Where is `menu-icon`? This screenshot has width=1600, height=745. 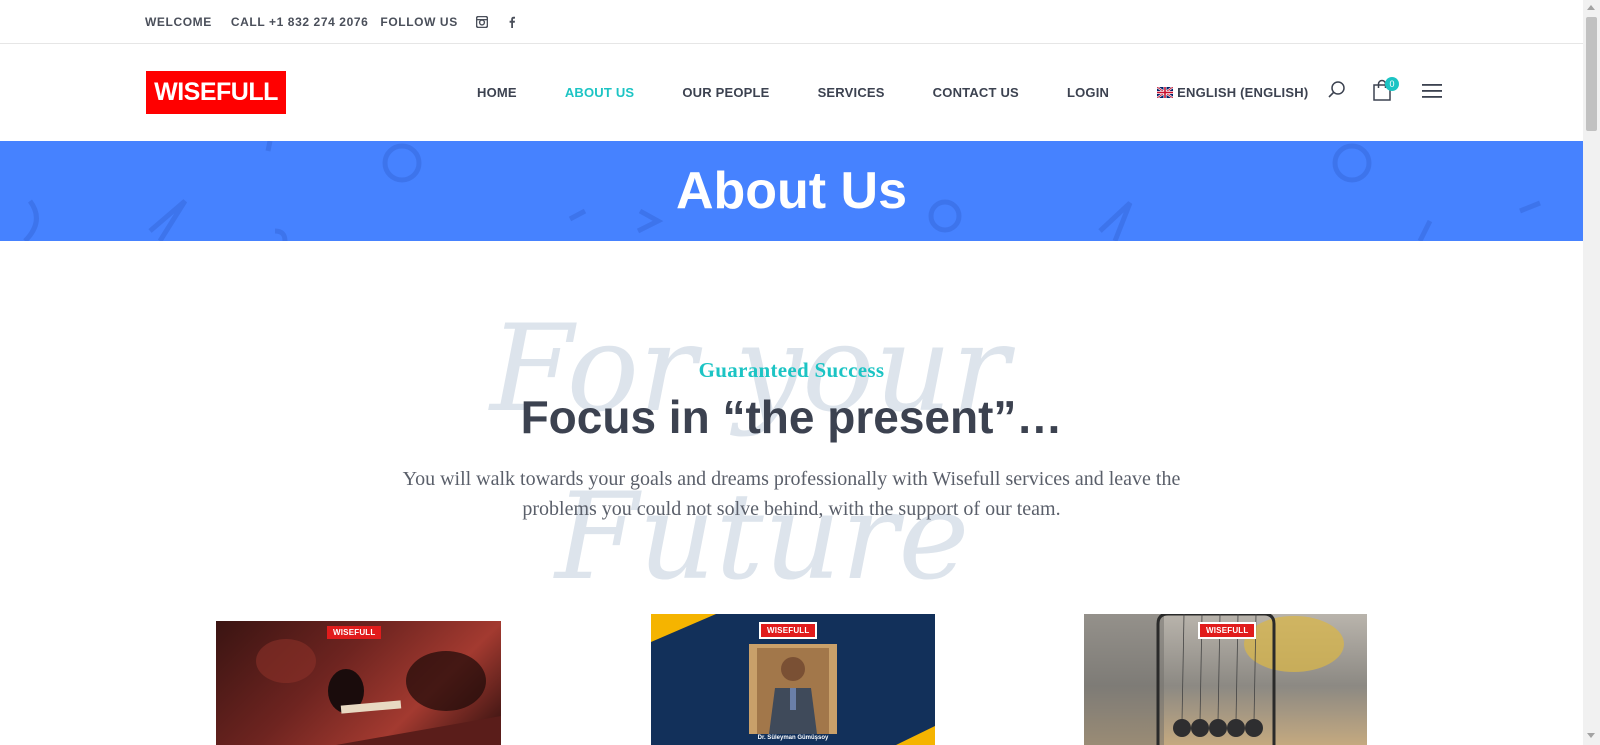
menu-icon is located at coordinates (1432, 91).